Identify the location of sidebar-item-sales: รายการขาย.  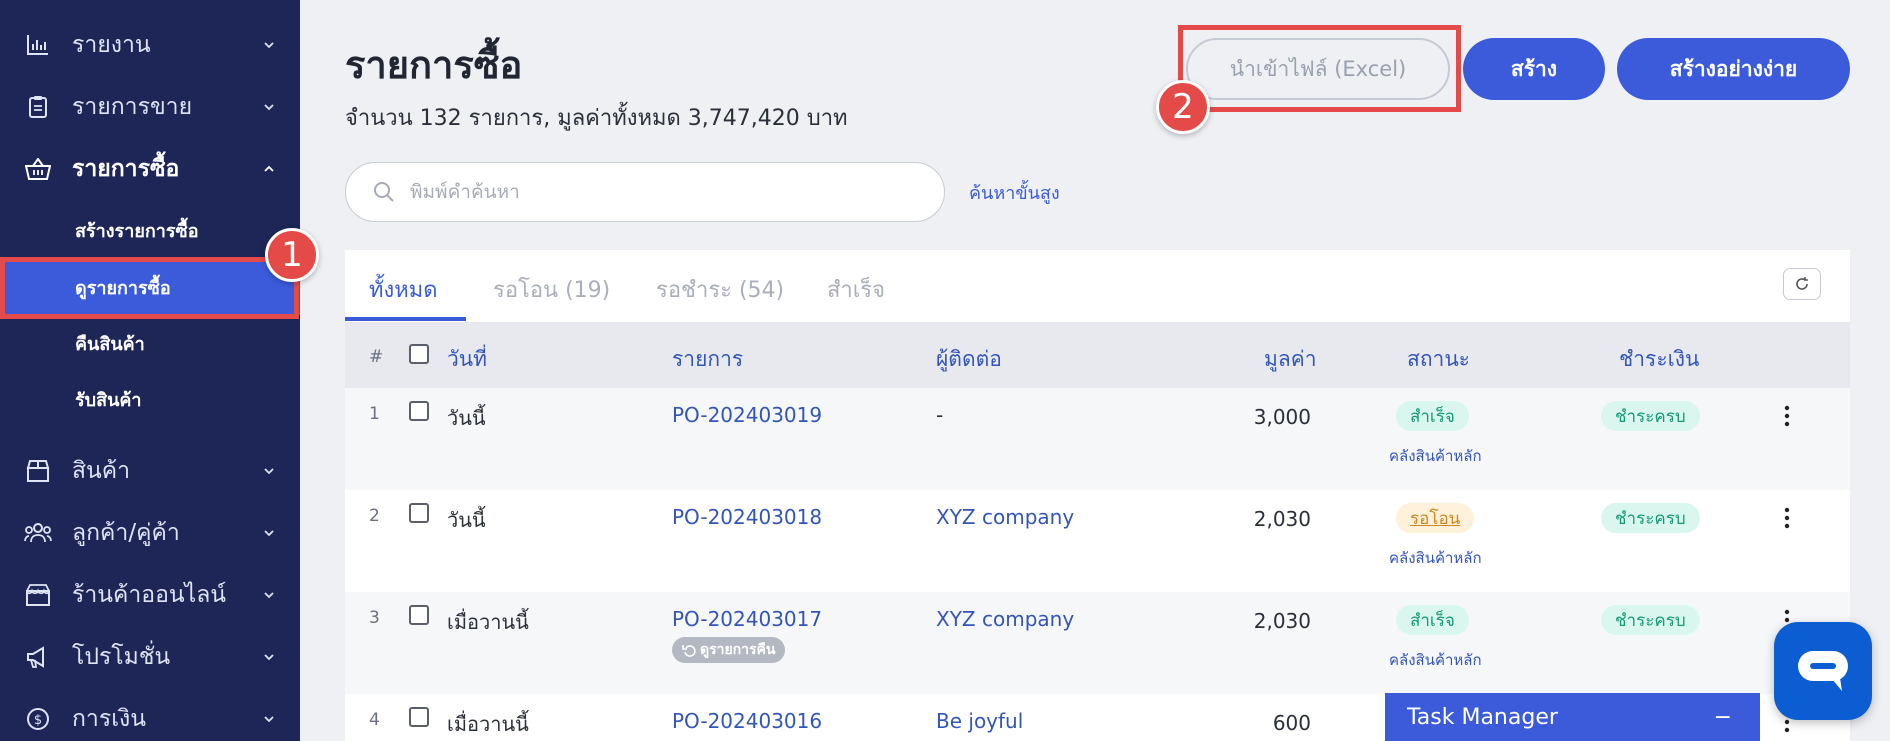
(150, 107).